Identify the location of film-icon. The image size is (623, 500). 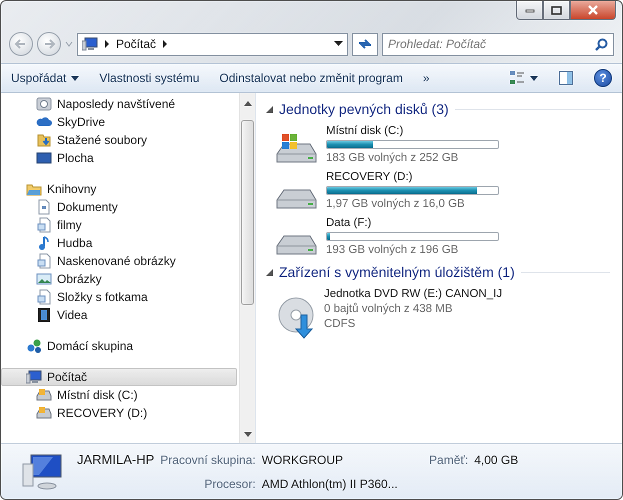
(44, 315).